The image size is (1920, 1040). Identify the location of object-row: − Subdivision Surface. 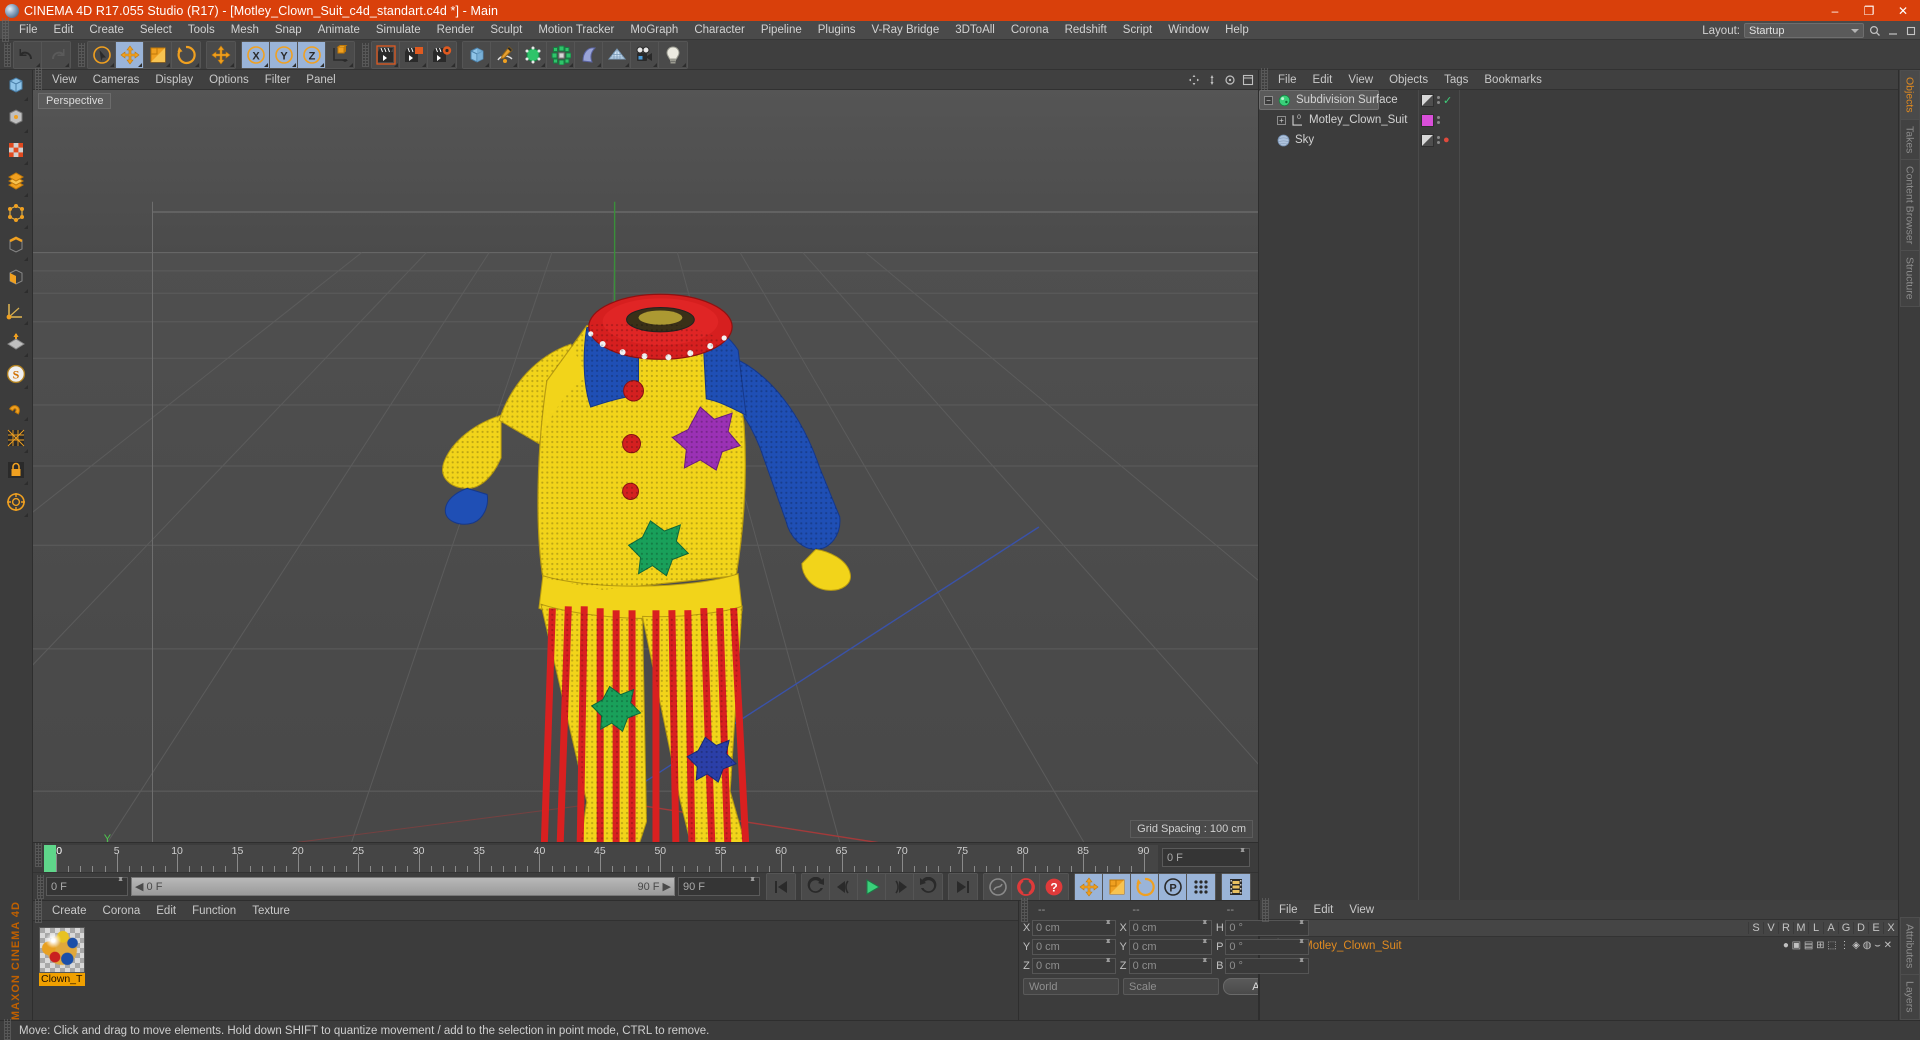
(1328, 100).